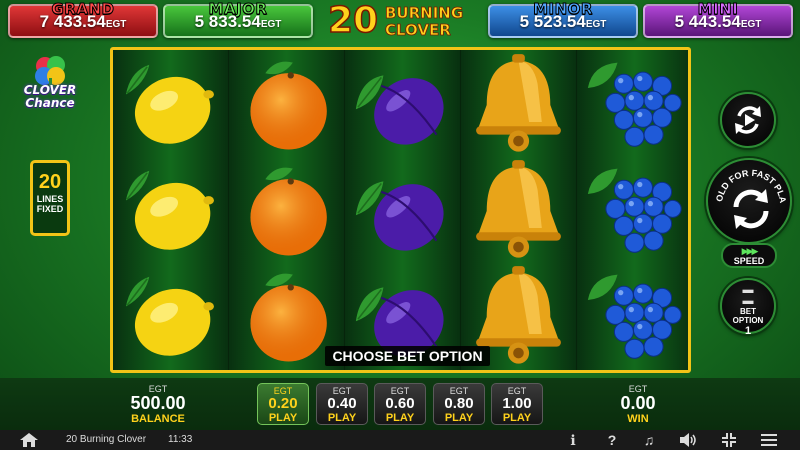 This screenshot has width=800, height=450. What do you see at coordinates (50, 96) in the screenshot?
I see `clover-chance-text: CLOVER Chance` at bounding box center [50, 96].